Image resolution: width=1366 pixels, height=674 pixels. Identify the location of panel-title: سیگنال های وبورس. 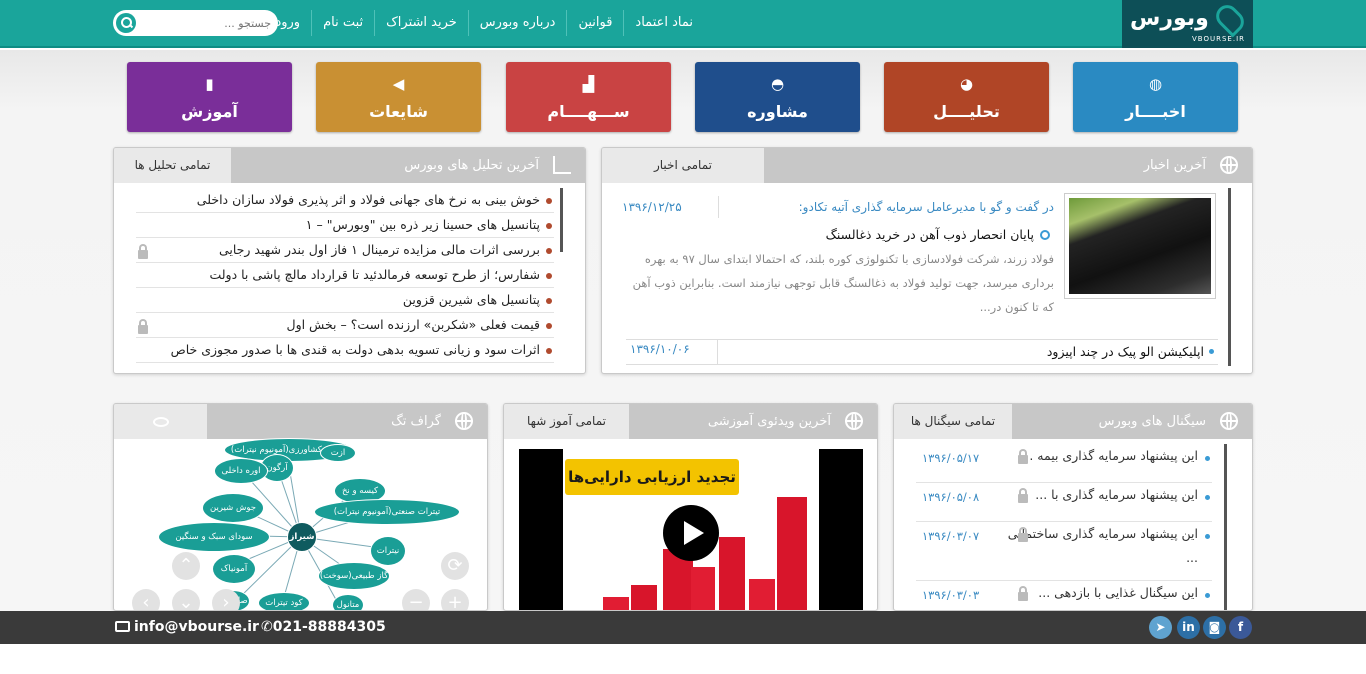
(1152, 421).